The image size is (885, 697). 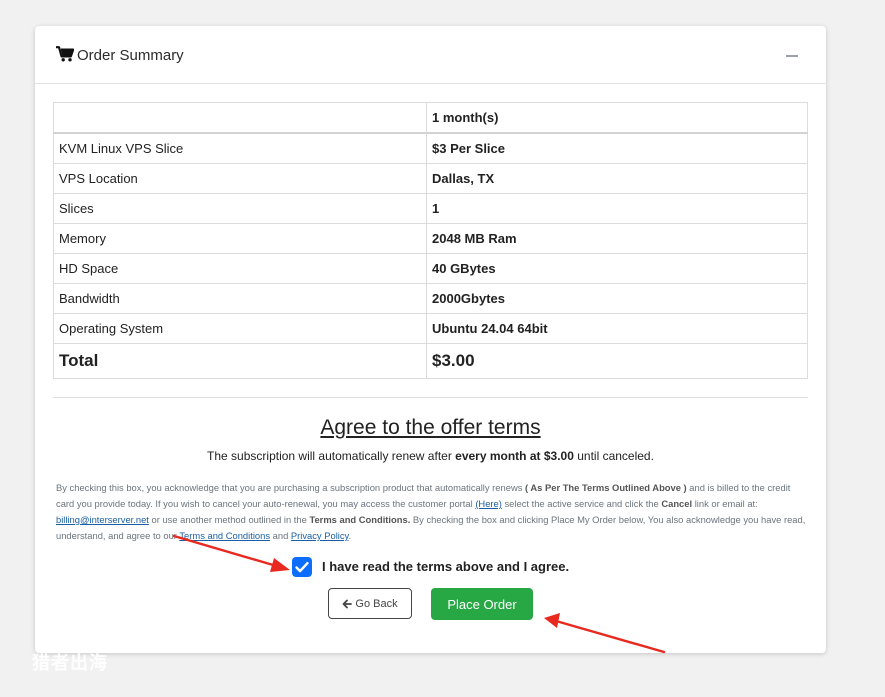 What do you see at coordinates (725, 503) in the screenshot?
I see `legal-text: link or email at:` at bounding box center [725, 503].